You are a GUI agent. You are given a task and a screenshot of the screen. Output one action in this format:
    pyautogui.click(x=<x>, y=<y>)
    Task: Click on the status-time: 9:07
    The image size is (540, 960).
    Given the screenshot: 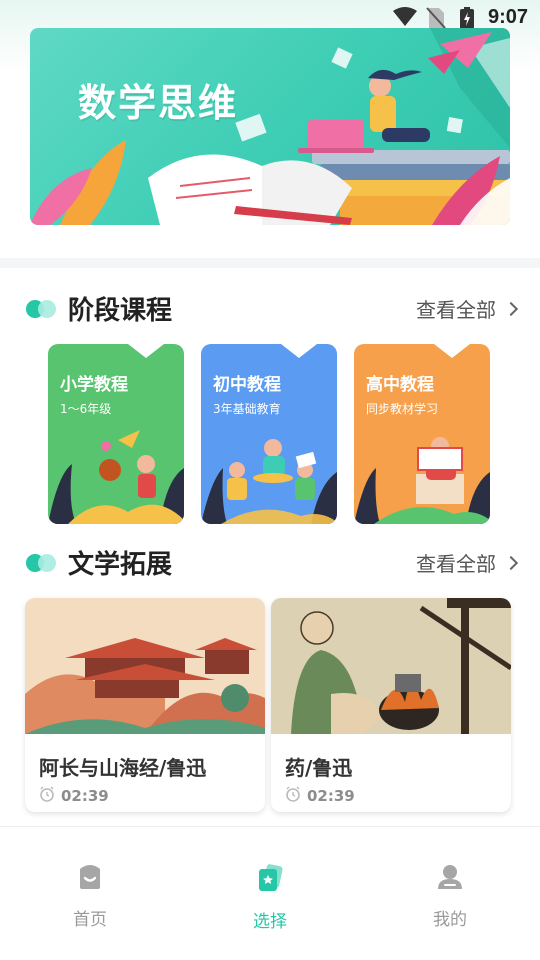 What is the action you would take?
    pyautogui.click(x=507, y=17)
    